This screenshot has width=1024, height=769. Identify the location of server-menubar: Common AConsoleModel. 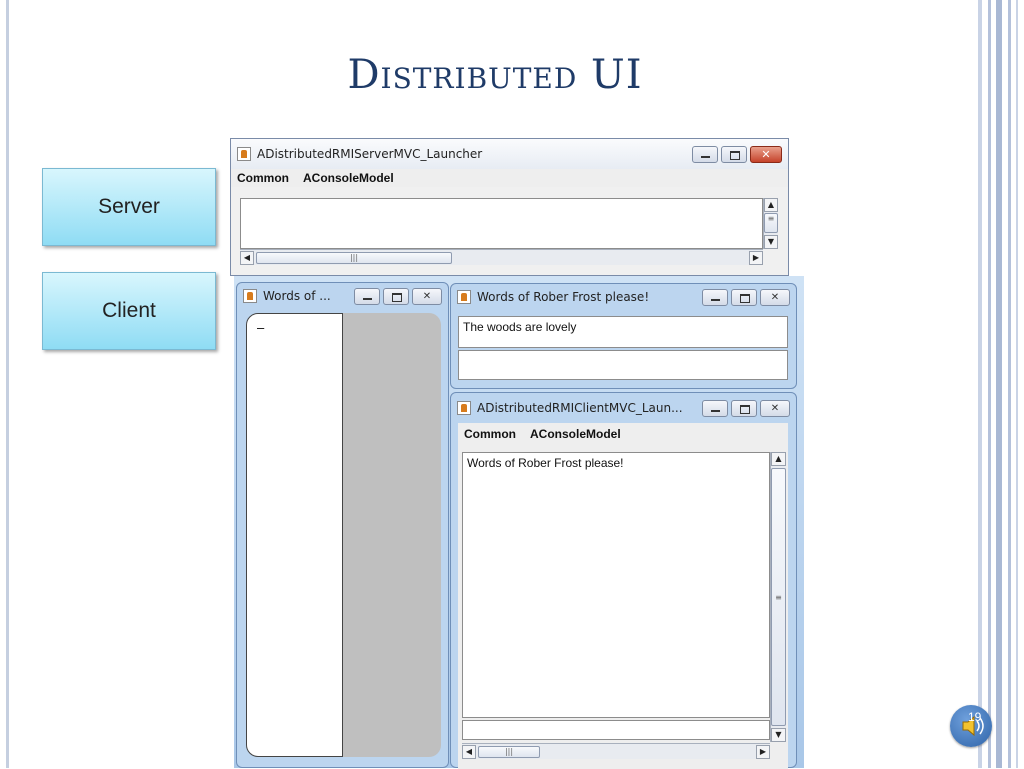
(509, 178).